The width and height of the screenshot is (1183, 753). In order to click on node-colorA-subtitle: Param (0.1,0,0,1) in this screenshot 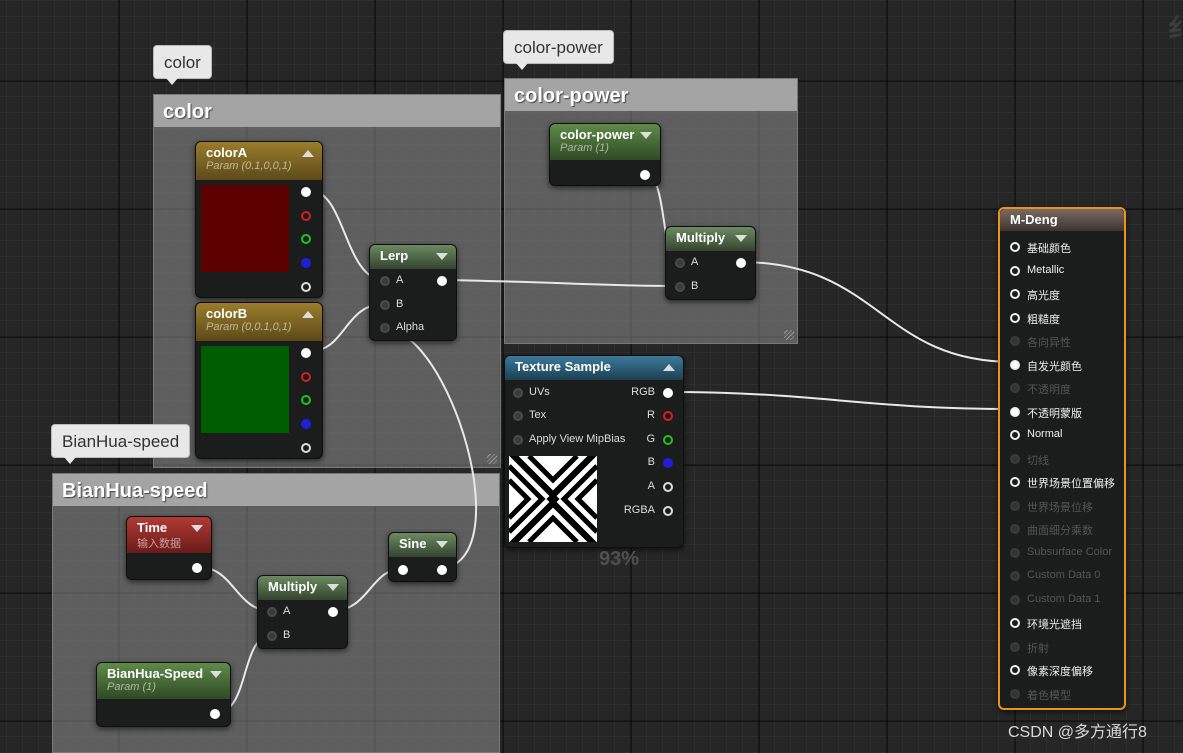, I will do `click(249, 166)`.